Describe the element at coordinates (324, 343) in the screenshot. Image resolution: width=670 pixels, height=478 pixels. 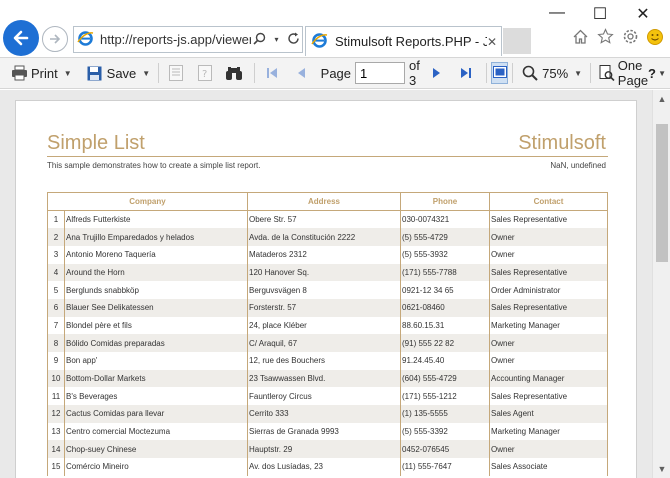
I see `address-cell: C/ Araquil, 67` at that location.